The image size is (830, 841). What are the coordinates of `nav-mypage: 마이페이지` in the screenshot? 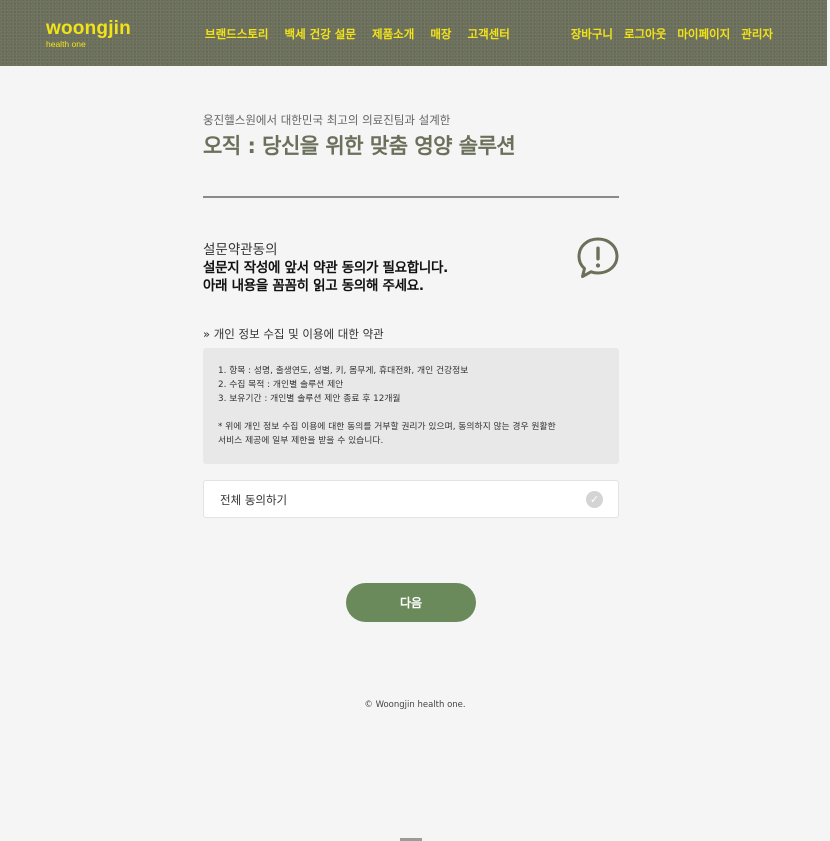 It's located at (703, 34).